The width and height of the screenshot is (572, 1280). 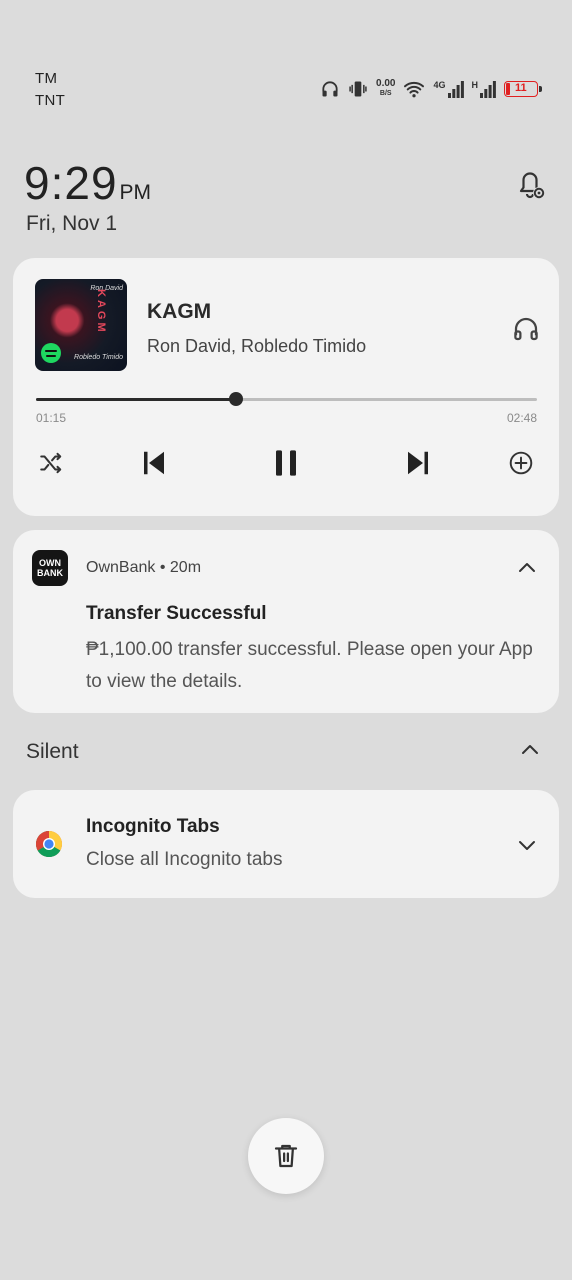 I want to click on ownbank-app-icon: OWN BANK, so click(x=50, y=568).